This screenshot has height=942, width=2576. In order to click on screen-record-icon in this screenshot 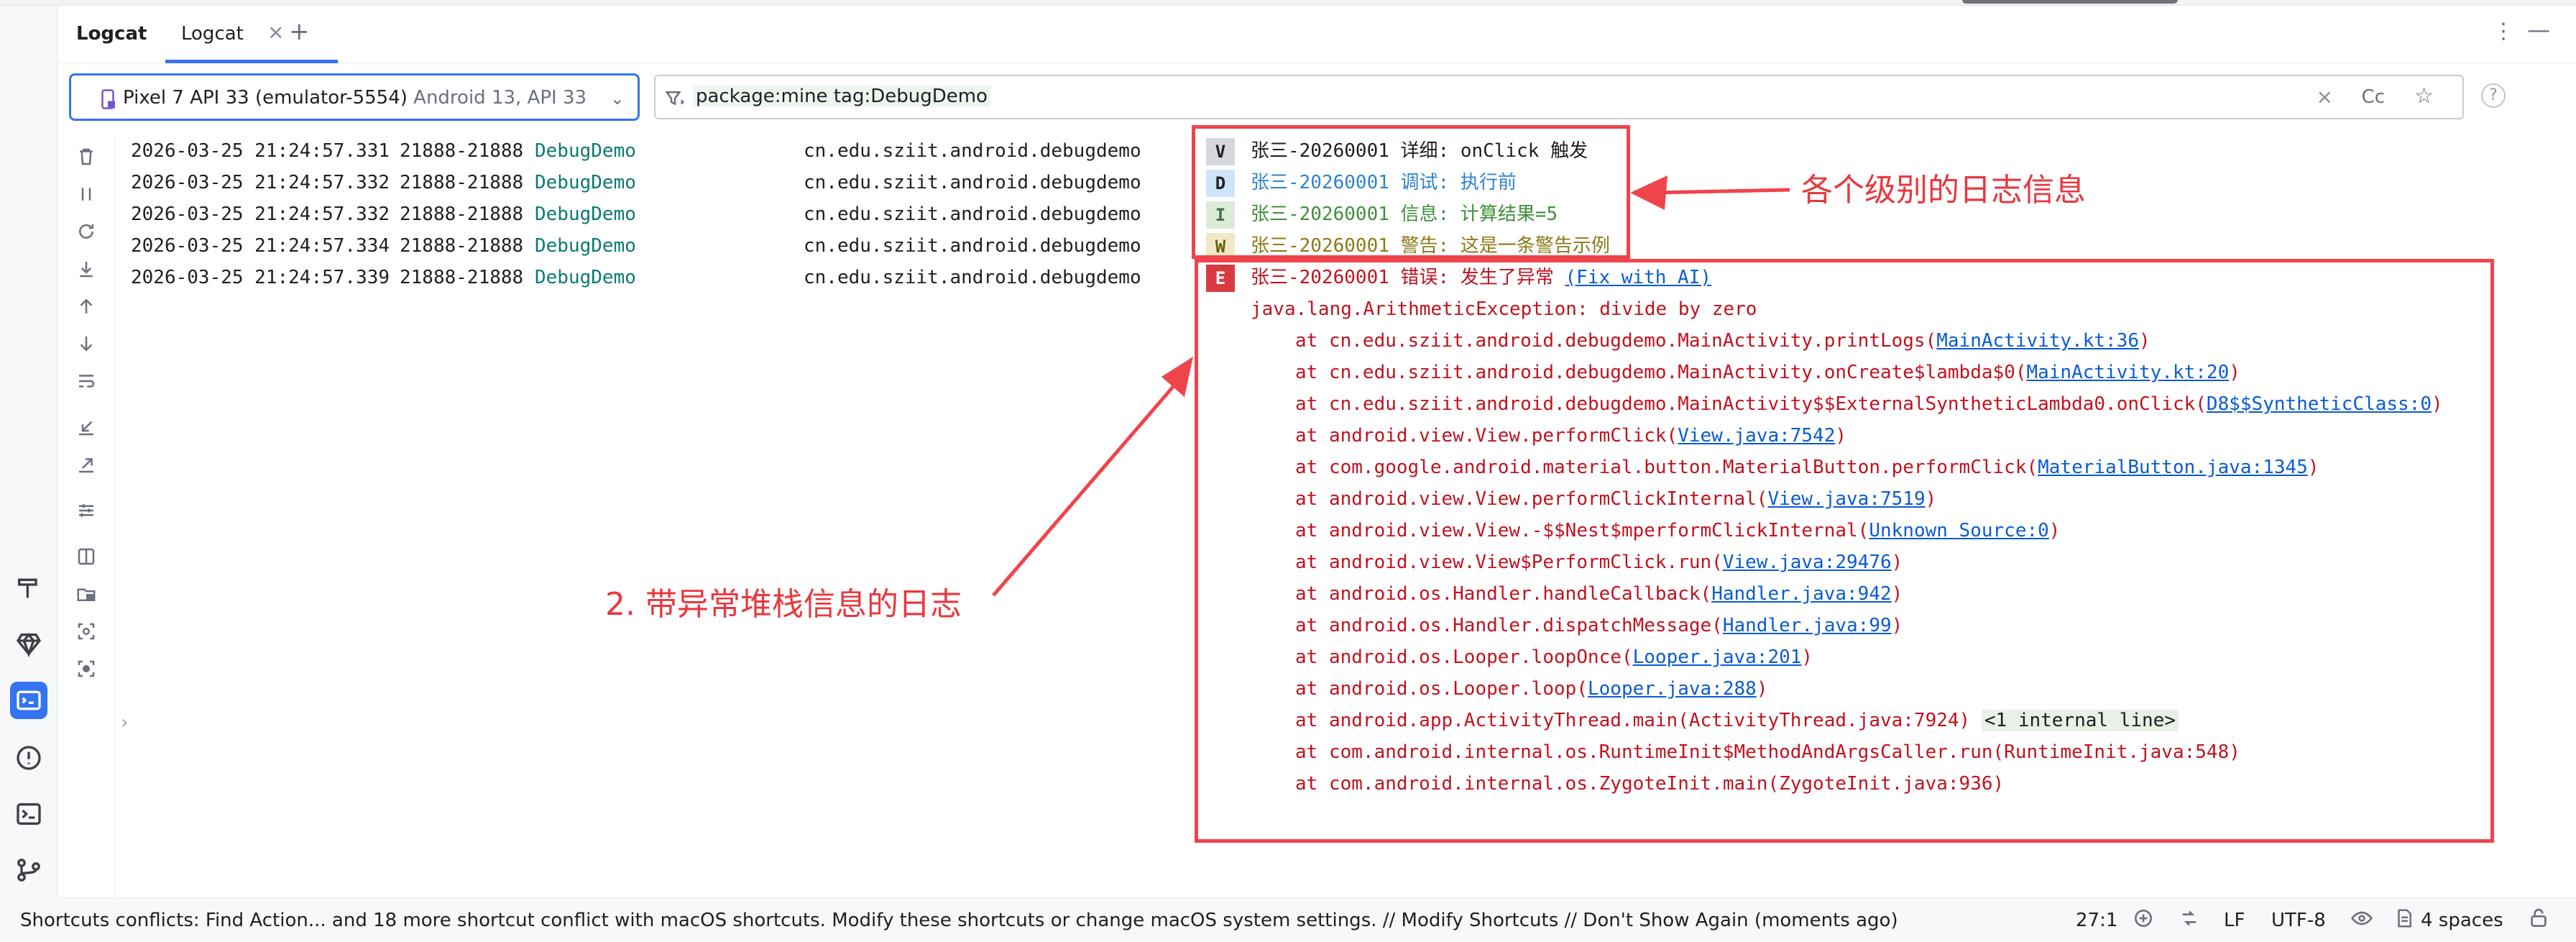, I will do `click(86, 668)`.